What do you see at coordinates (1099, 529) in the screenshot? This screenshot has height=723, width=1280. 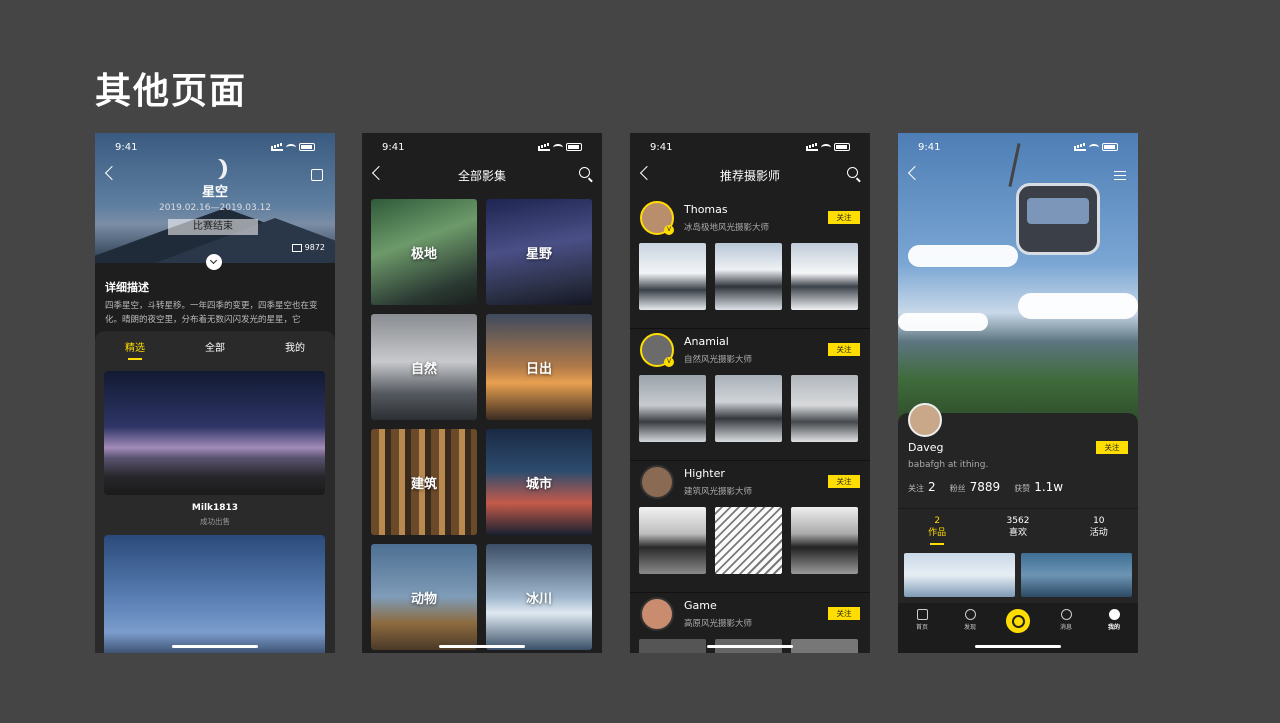 I see `tab-activities: 10 活动` at bounding box center [1099, 529].